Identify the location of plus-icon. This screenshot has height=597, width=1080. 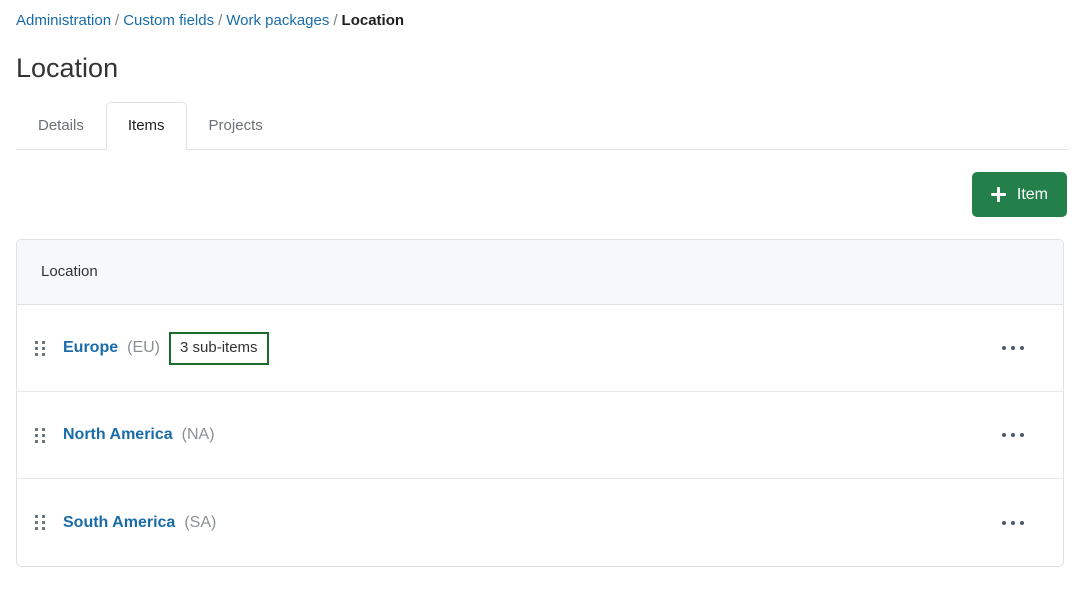
(998, 194).